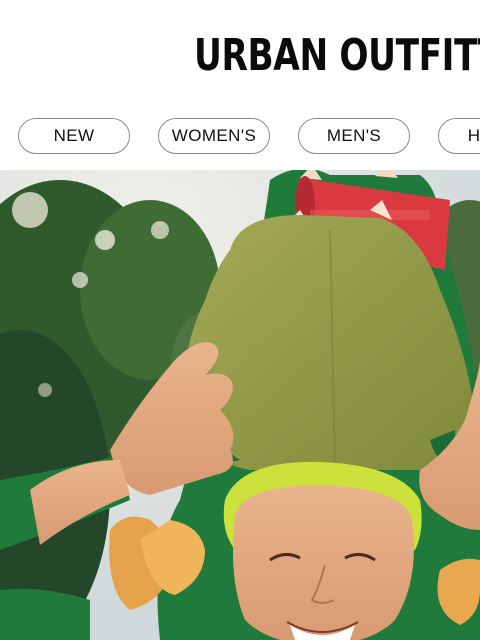 This screenshot has width=480, height=640. I want to click on brand-logo: URBAN OUTFITTERS, so click(337, 55).